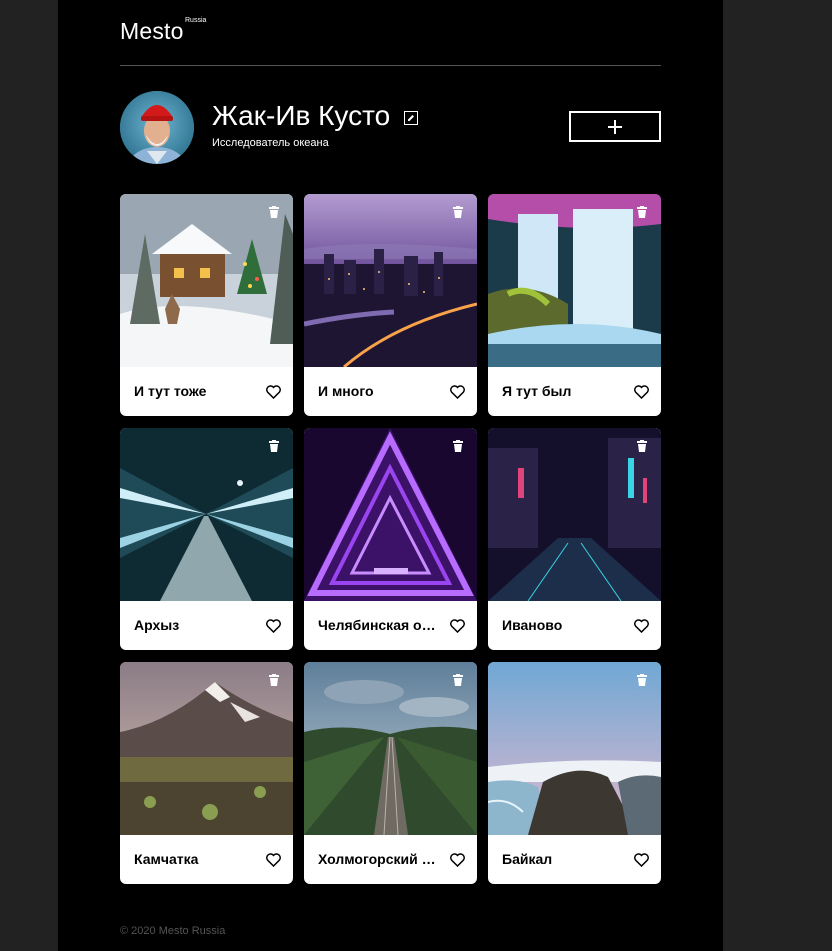 This screenshot has height=951, width=832. Describe the element at coordinates (574, 280) in the screenshot. I see `card-image-waterfall` at that location.